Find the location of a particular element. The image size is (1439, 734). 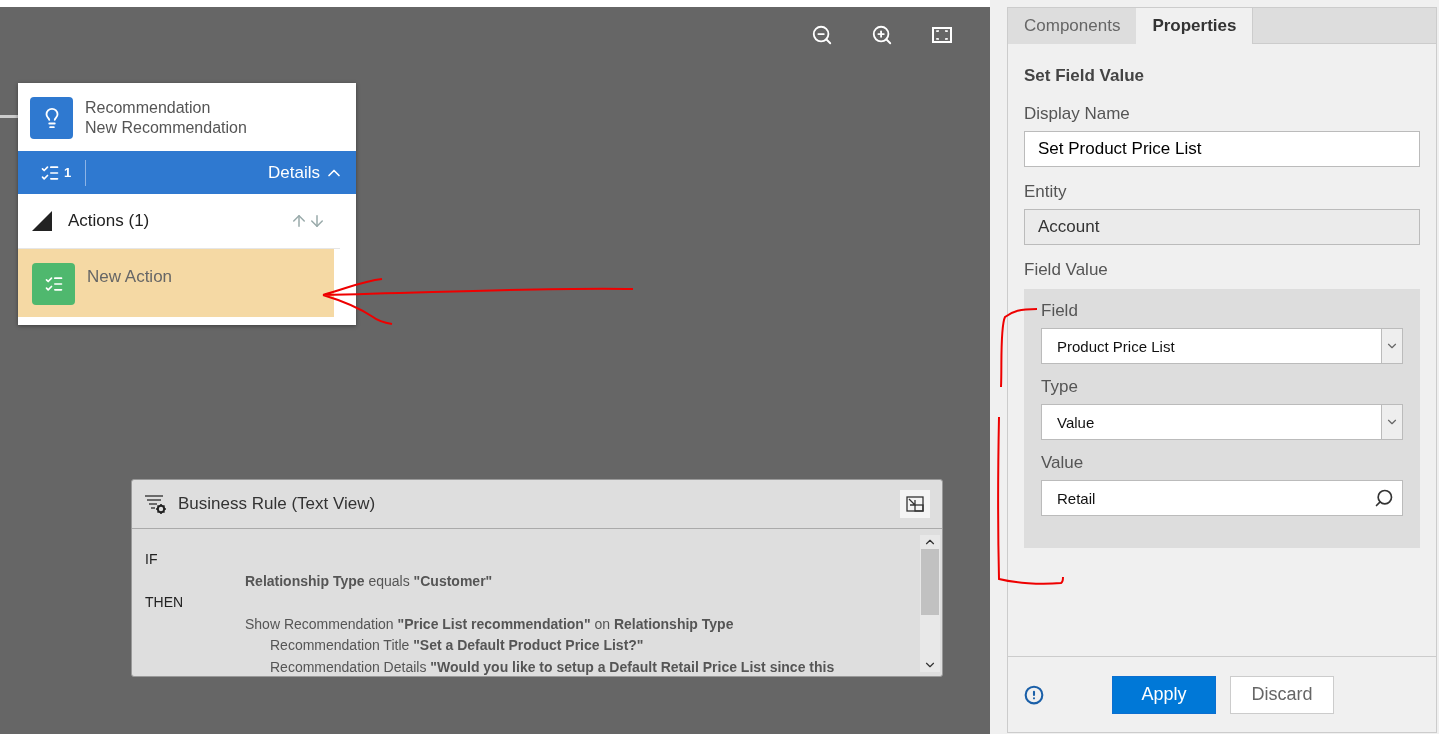

search-icon is located at coordinates (1384, 498).